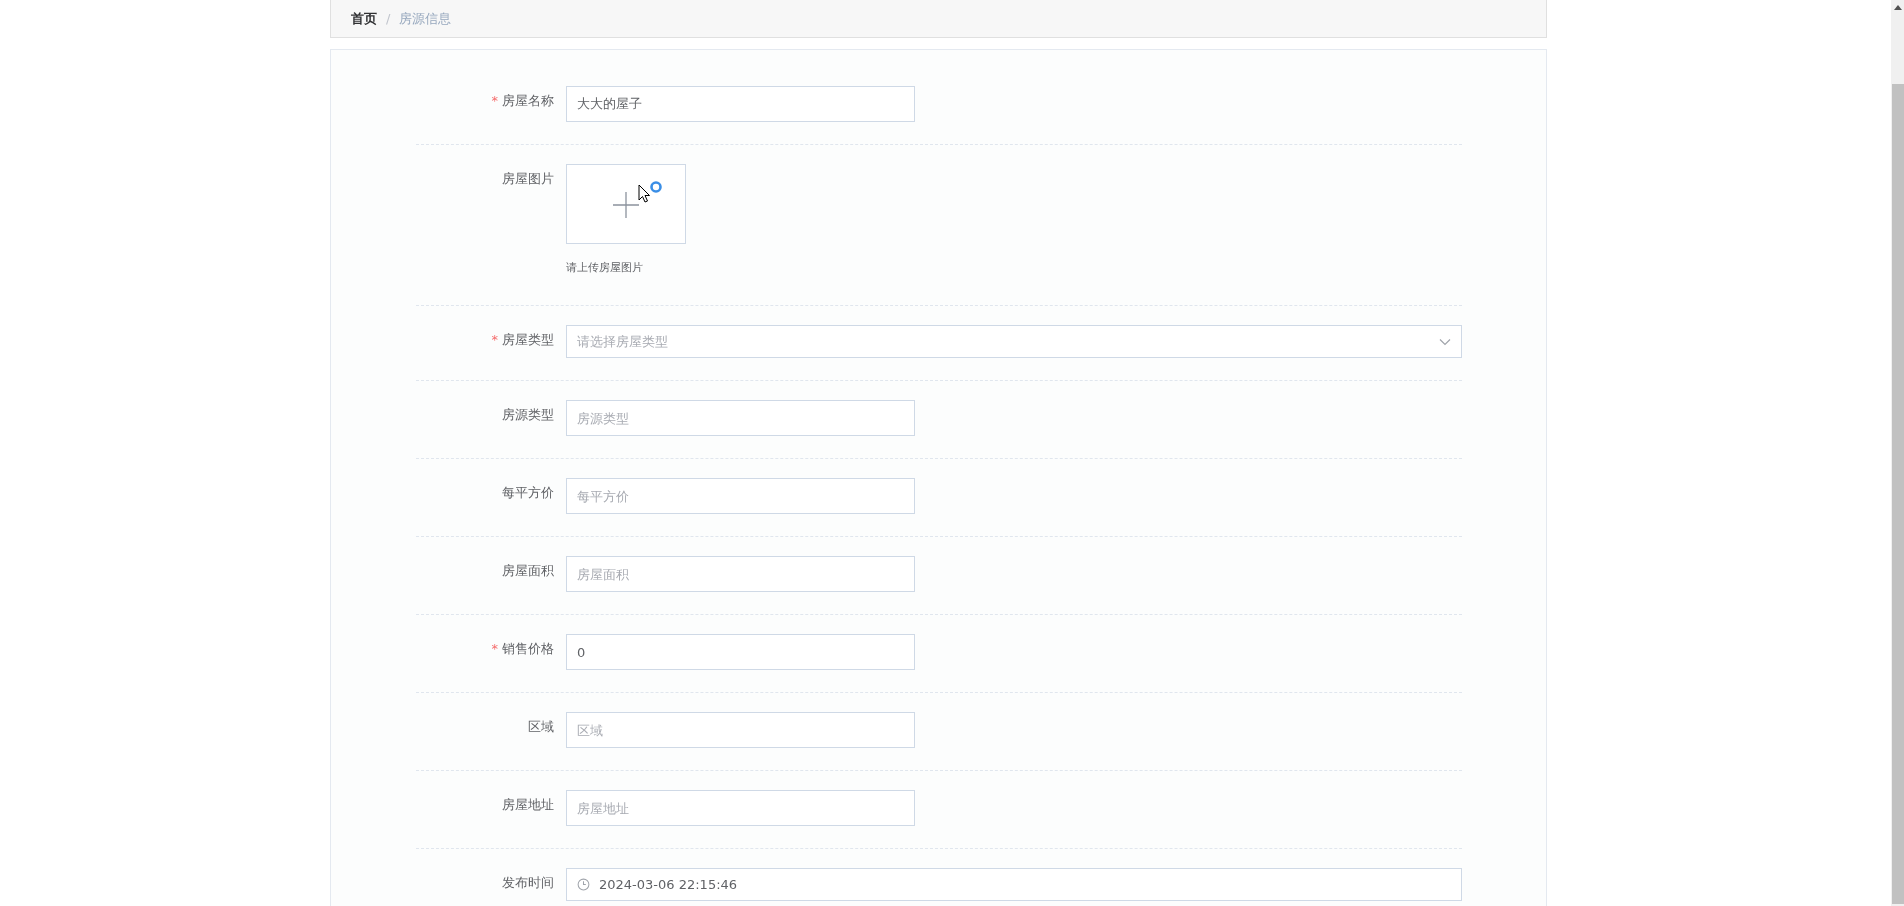 The height and width of the screenshot is (906, 1904). What do you see at coordinates (528, 179) in the screenshot?
I see `field-label: 房屋图片` at bounding box center [528, 179].